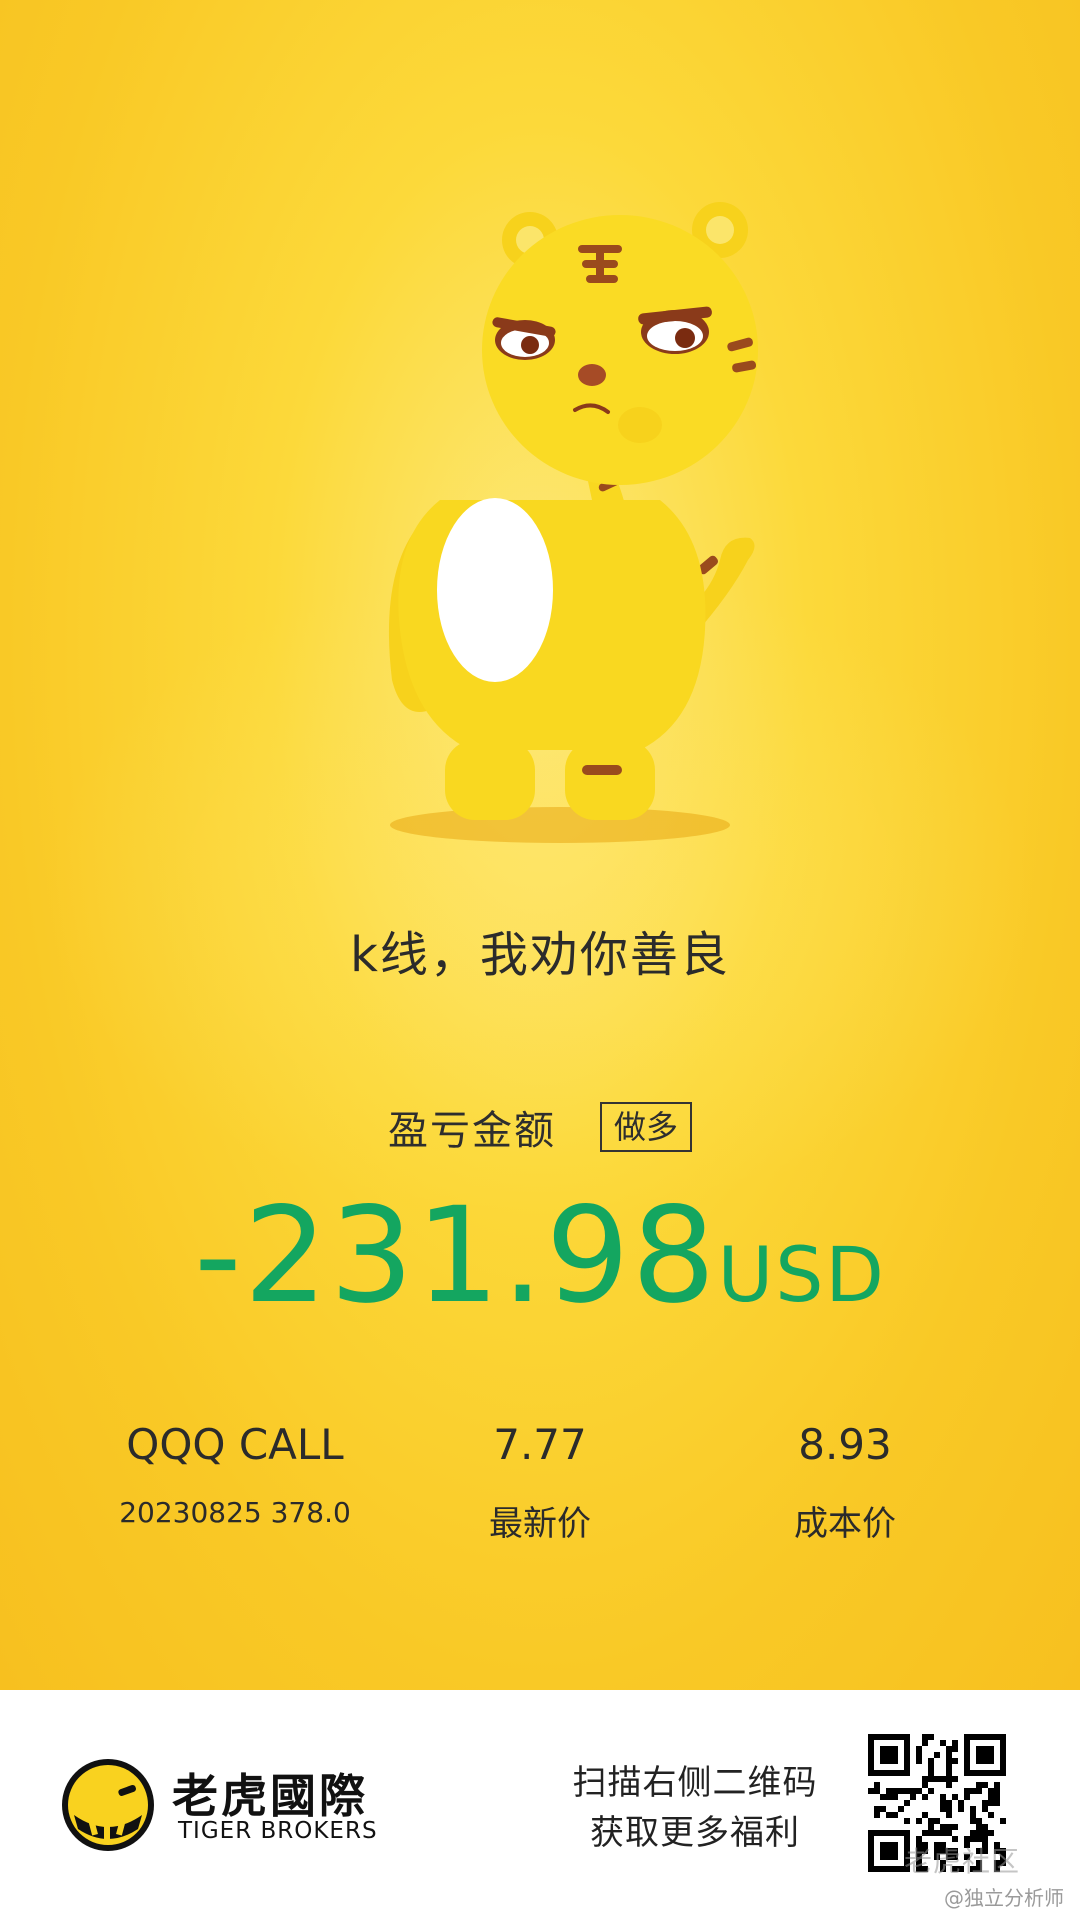 The height and width of the screenshot is (1920, 1080). Describe the element at coordinates (540, 1444) in the screenshot. I see `latest-price-value: 7.77` at that location.